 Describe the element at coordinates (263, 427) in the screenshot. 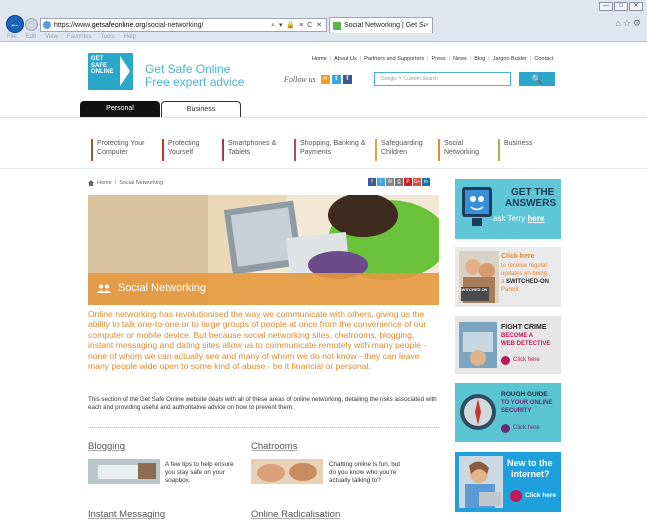

I see `dotted-divider` at that location.